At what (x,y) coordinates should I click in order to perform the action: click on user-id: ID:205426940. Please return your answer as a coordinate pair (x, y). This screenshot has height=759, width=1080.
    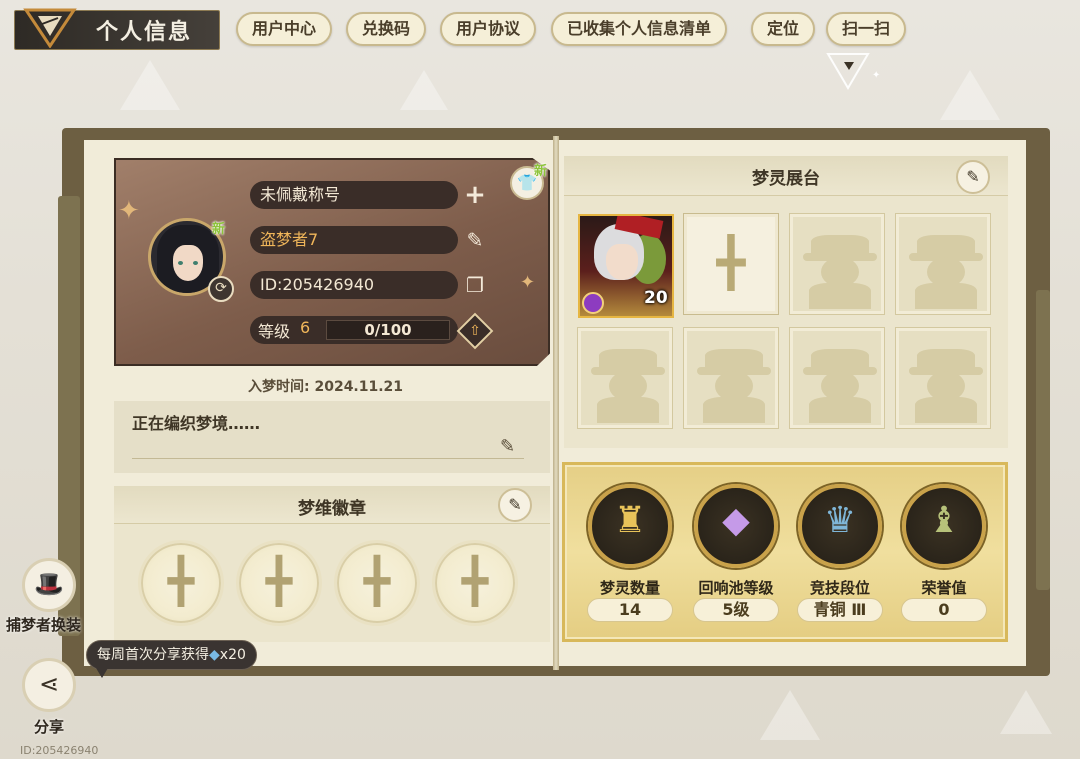
    Looking at the image, I should click on (354, 285).